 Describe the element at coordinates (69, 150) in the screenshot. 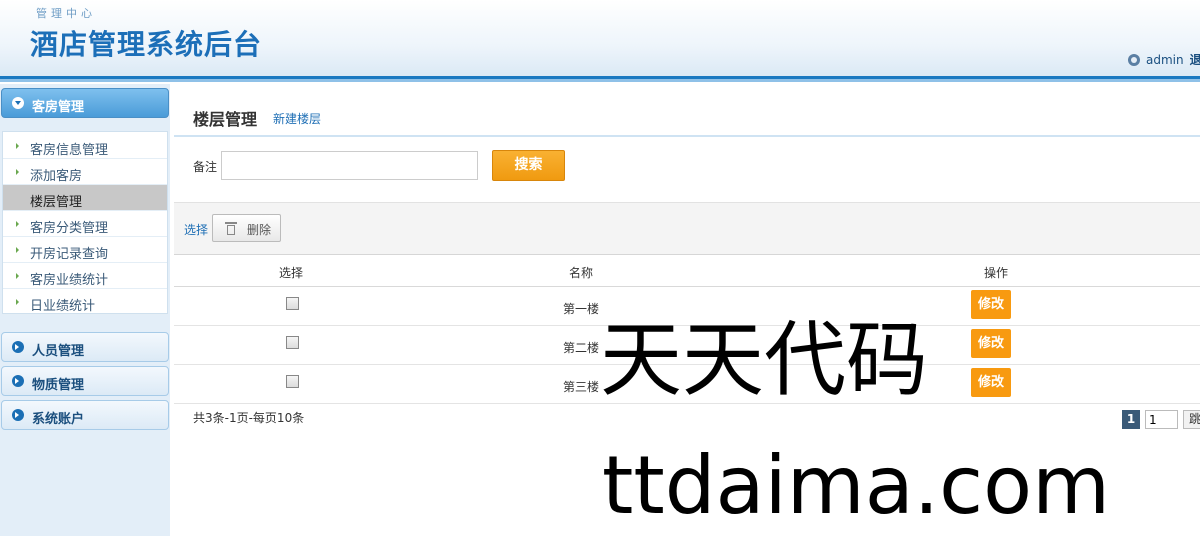

I see `sidebar-item-label: 客房信息管理` at that location.